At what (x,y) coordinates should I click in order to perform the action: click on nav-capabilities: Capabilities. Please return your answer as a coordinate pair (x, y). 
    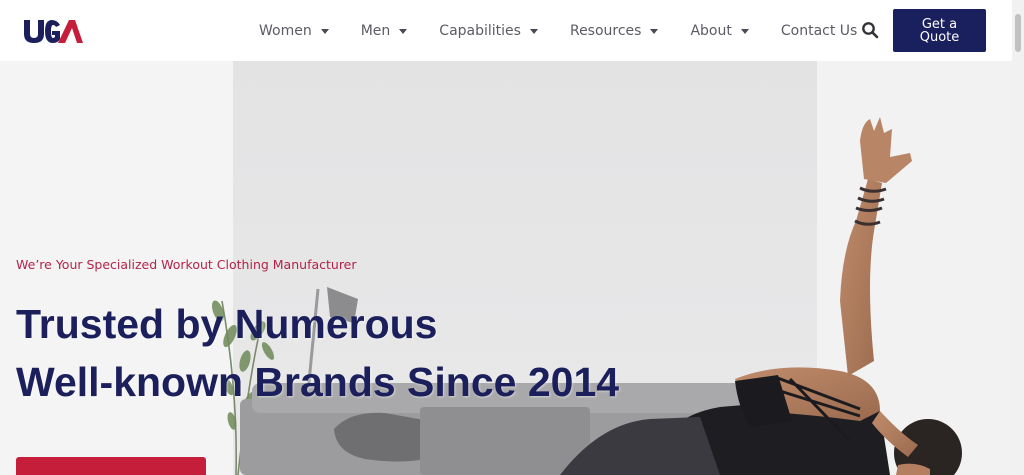
    Looking at the image, I should click on (488, 31).